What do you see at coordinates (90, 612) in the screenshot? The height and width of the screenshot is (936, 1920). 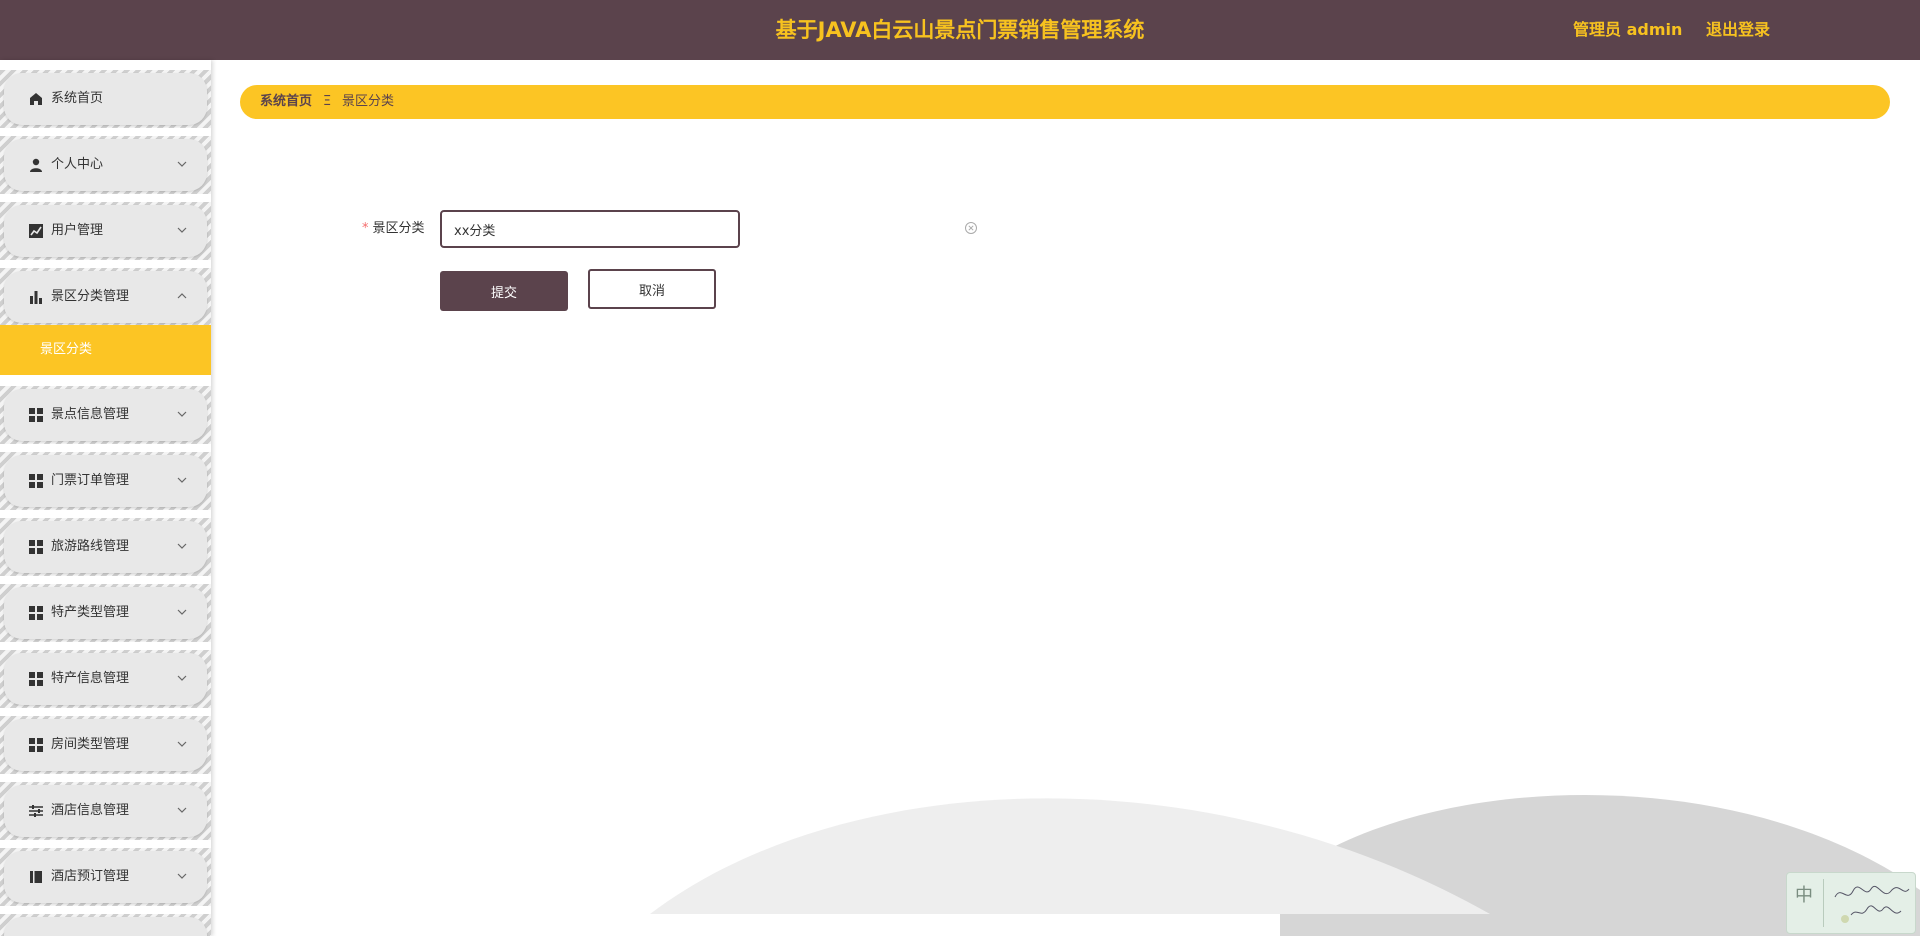 I see `sidebar-item-label: 特产类型管理` at bounding box center [90, 612].